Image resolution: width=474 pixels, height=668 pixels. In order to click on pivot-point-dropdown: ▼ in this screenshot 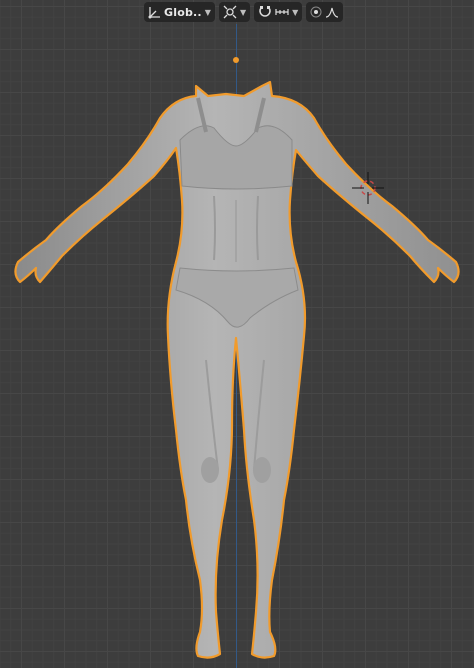, I will do `click(234, 12)`.